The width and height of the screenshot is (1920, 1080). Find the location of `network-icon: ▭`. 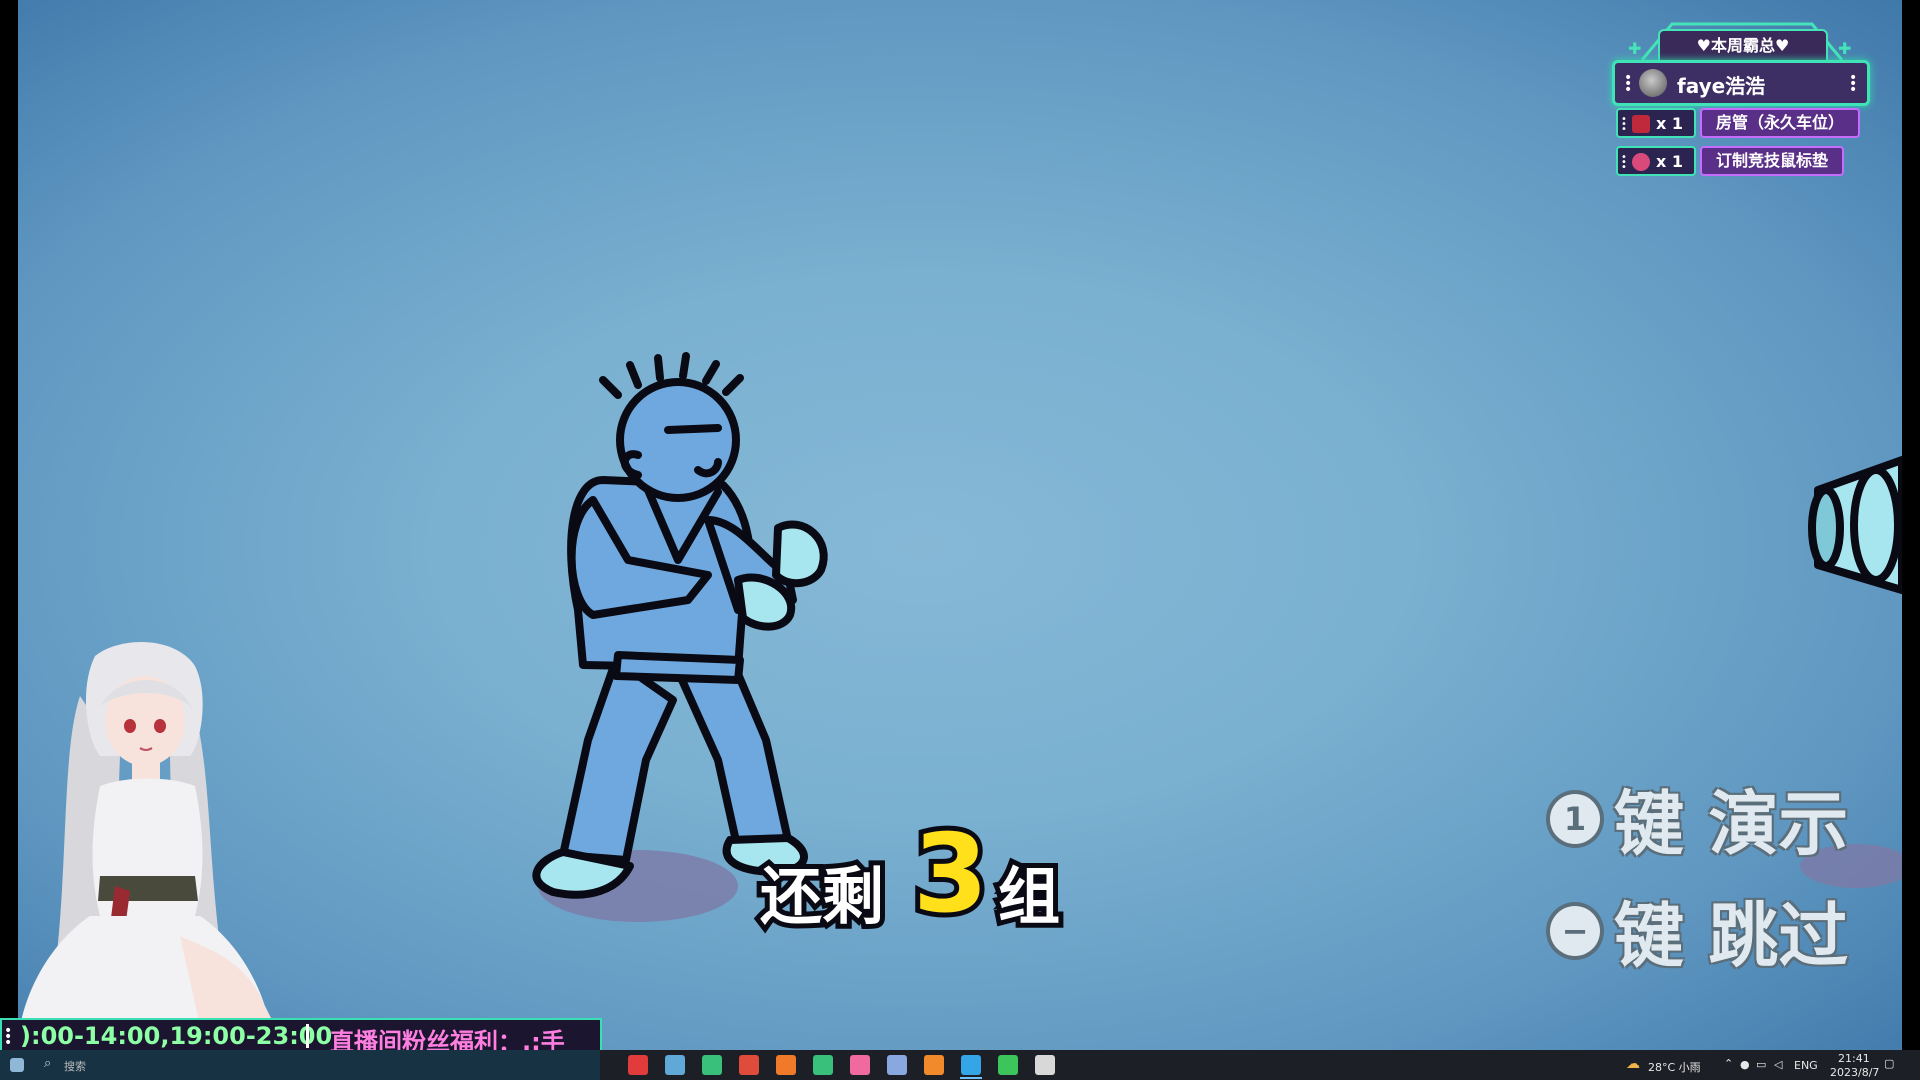

network-icon: ▭ is located at coordinates (1761, 1064).